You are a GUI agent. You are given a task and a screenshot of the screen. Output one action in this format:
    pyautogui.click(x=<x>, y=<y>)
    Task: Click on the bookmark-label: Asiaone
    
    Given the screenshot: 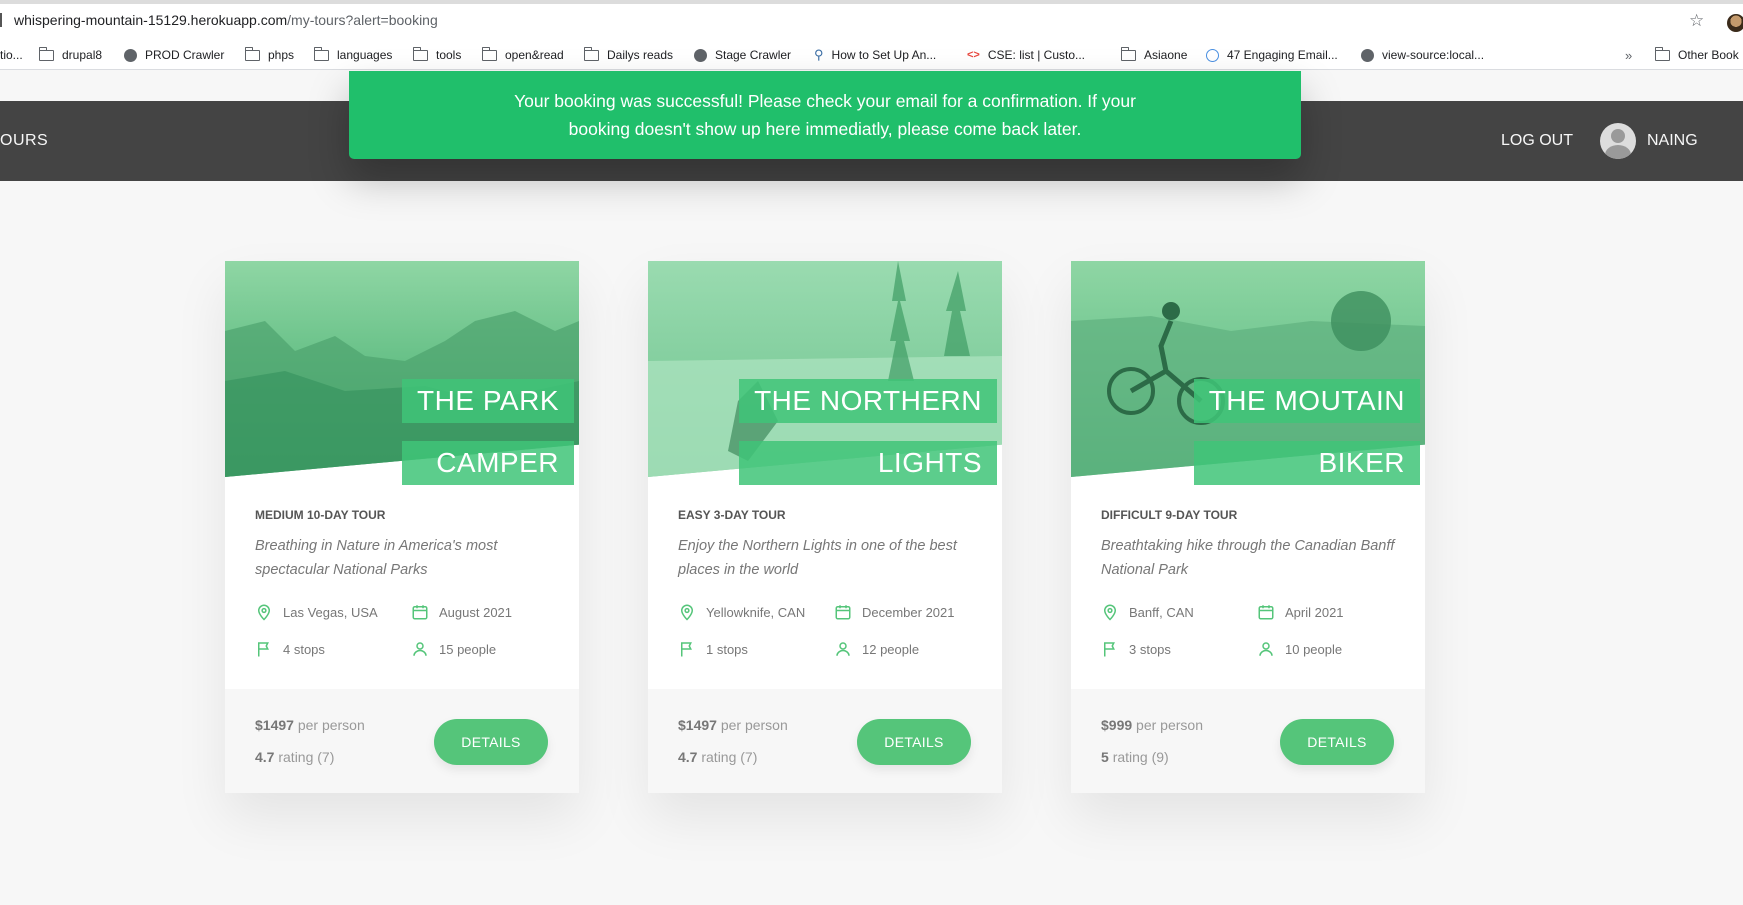 What is the action you would take?
    pyautogui.click(x=1166, y=55)
    